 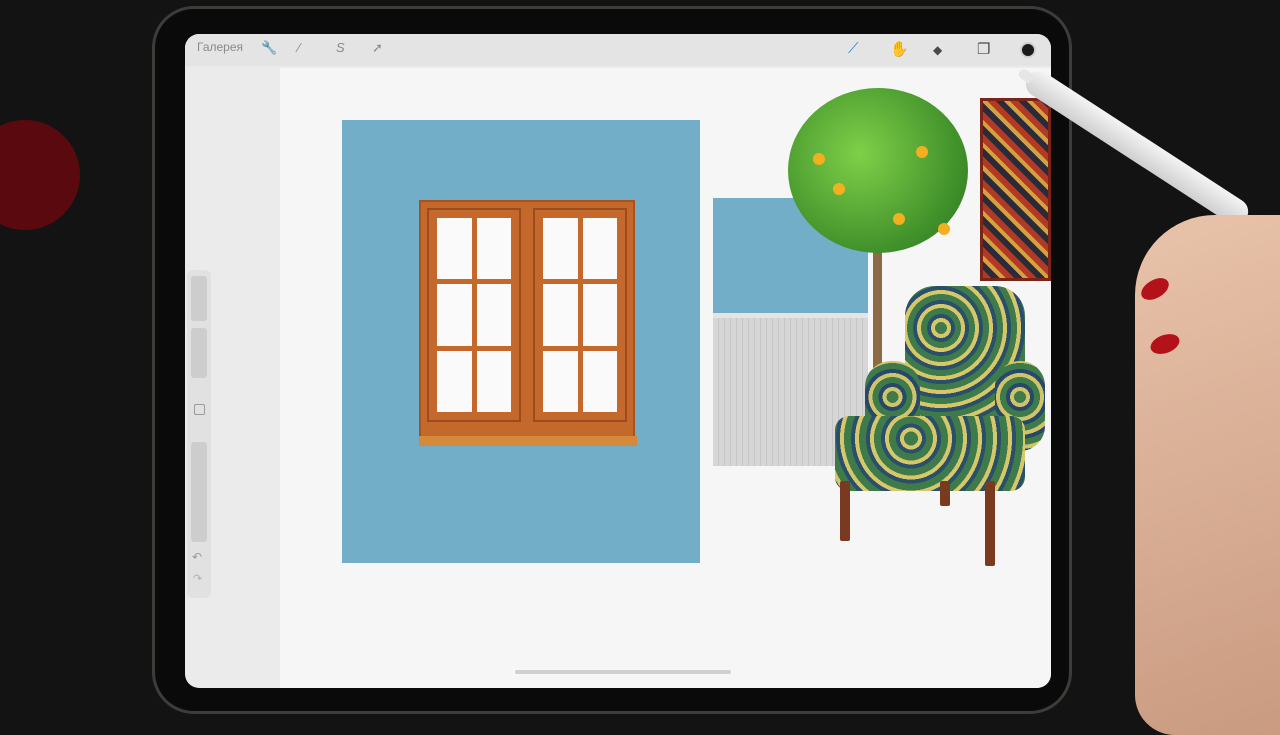 What do you see at coordinates (199, 298) in the screenshot?
I see `brush-size-slider` at bounding box center [199, 298].